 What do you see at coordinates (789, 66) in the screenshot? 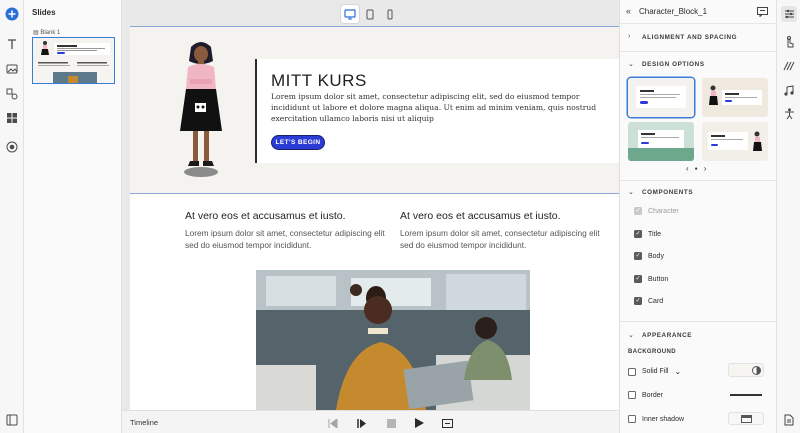
I see `animation-icon` at bounding box center [789, 66].